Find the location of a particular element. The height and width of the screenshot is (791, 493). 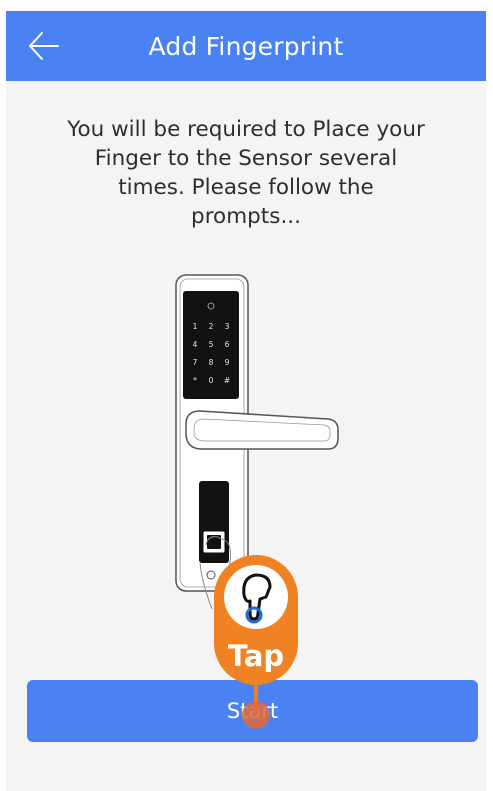

keypad-key: 0 is located at coordinates (211, 380).